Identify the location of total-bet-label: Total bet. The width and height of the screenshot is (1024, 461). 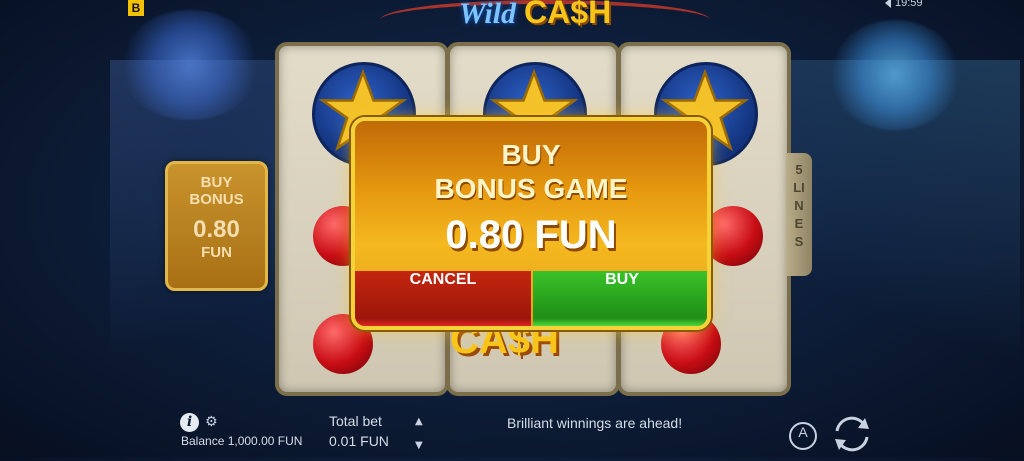
(355, 421).